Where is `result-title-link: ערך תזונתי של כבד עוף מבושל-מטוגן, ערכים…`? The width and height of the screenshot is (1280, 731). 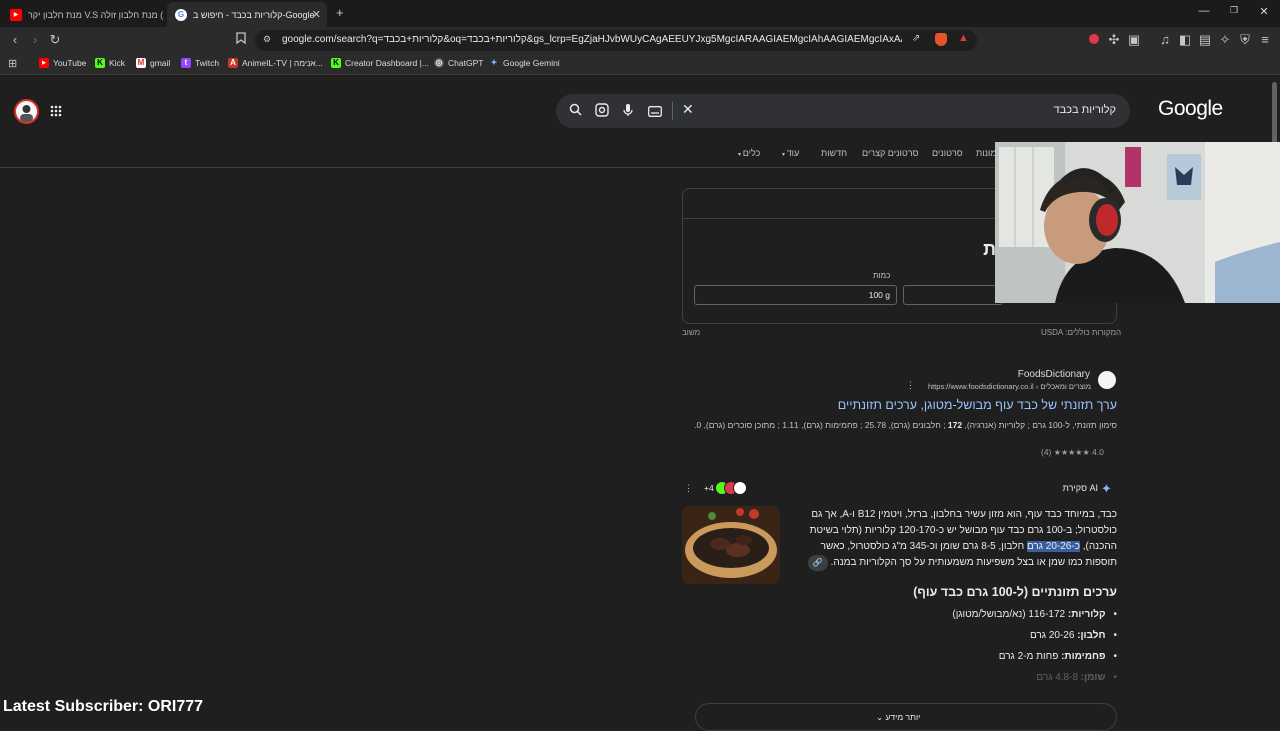
result-title-link: ערך תזונתי של כבד עוף מבושל-מטוגן, ערכים… is located at coordinates (977, 405).